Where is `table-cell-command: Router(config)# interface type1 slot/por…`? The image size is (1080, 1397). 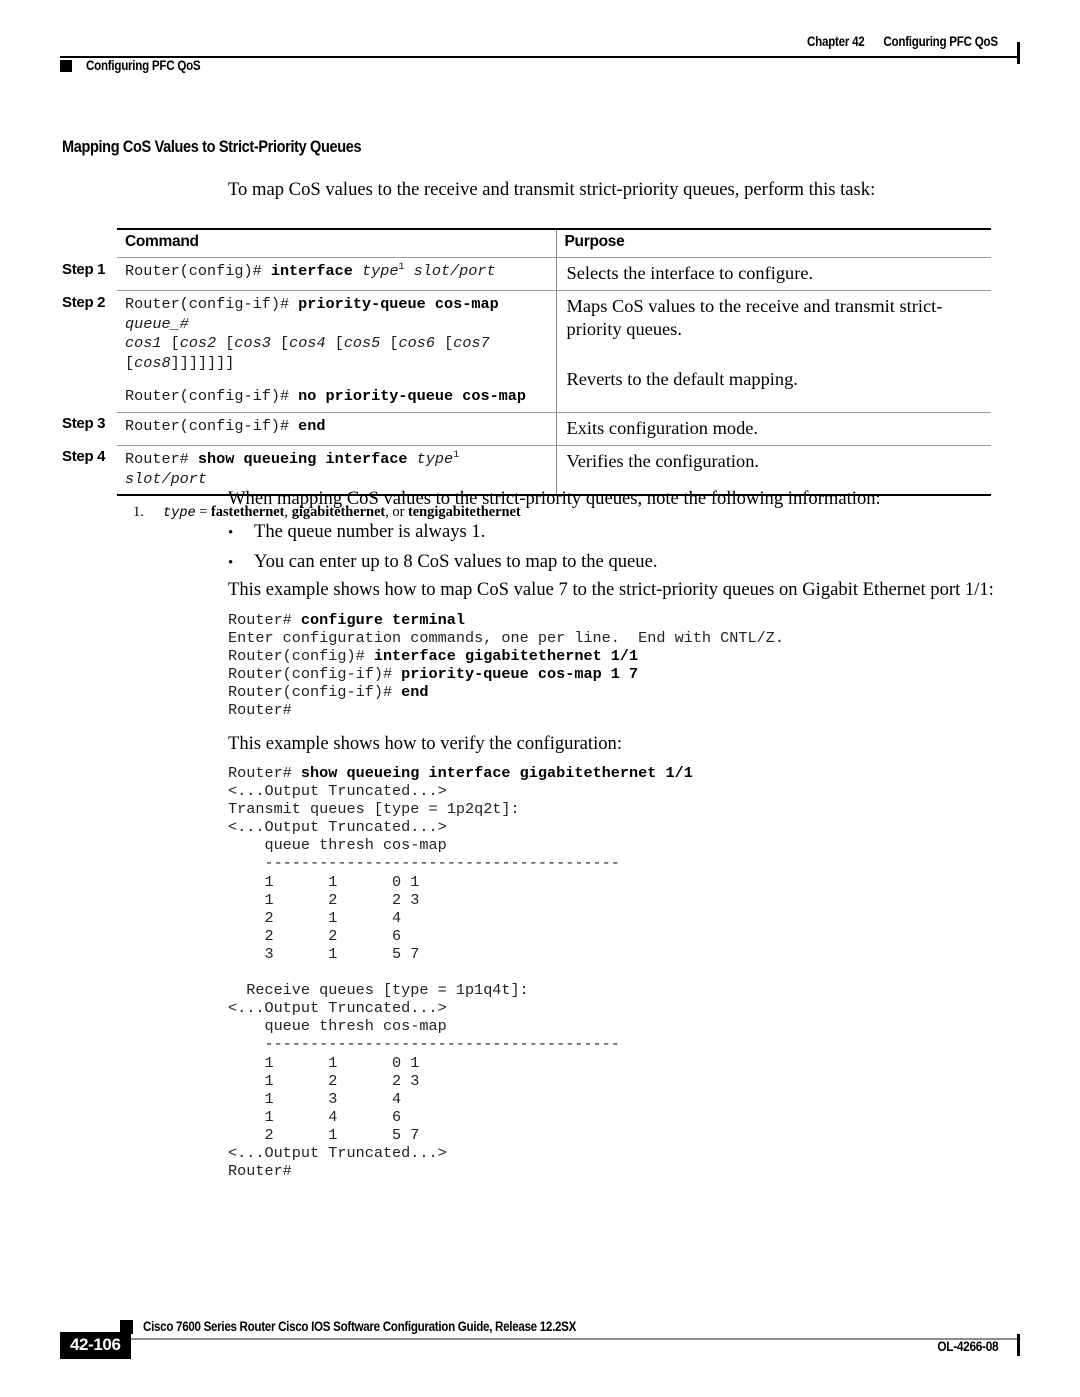 table-cell-command: Router(config)# interface type1 slot/por… is located at coordinates (336, 274).